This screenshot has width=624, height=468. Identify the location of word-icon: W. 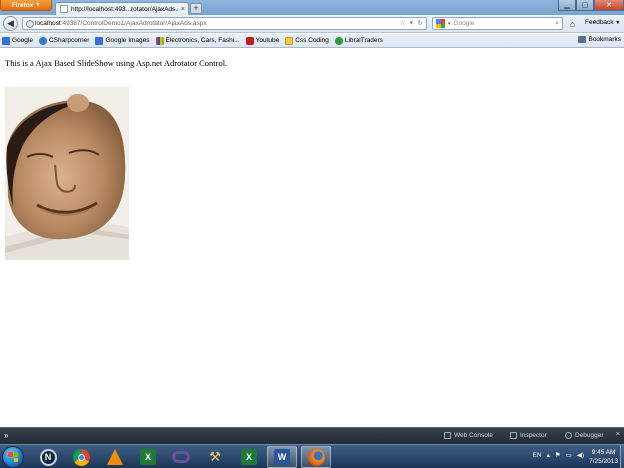
(282, 457).